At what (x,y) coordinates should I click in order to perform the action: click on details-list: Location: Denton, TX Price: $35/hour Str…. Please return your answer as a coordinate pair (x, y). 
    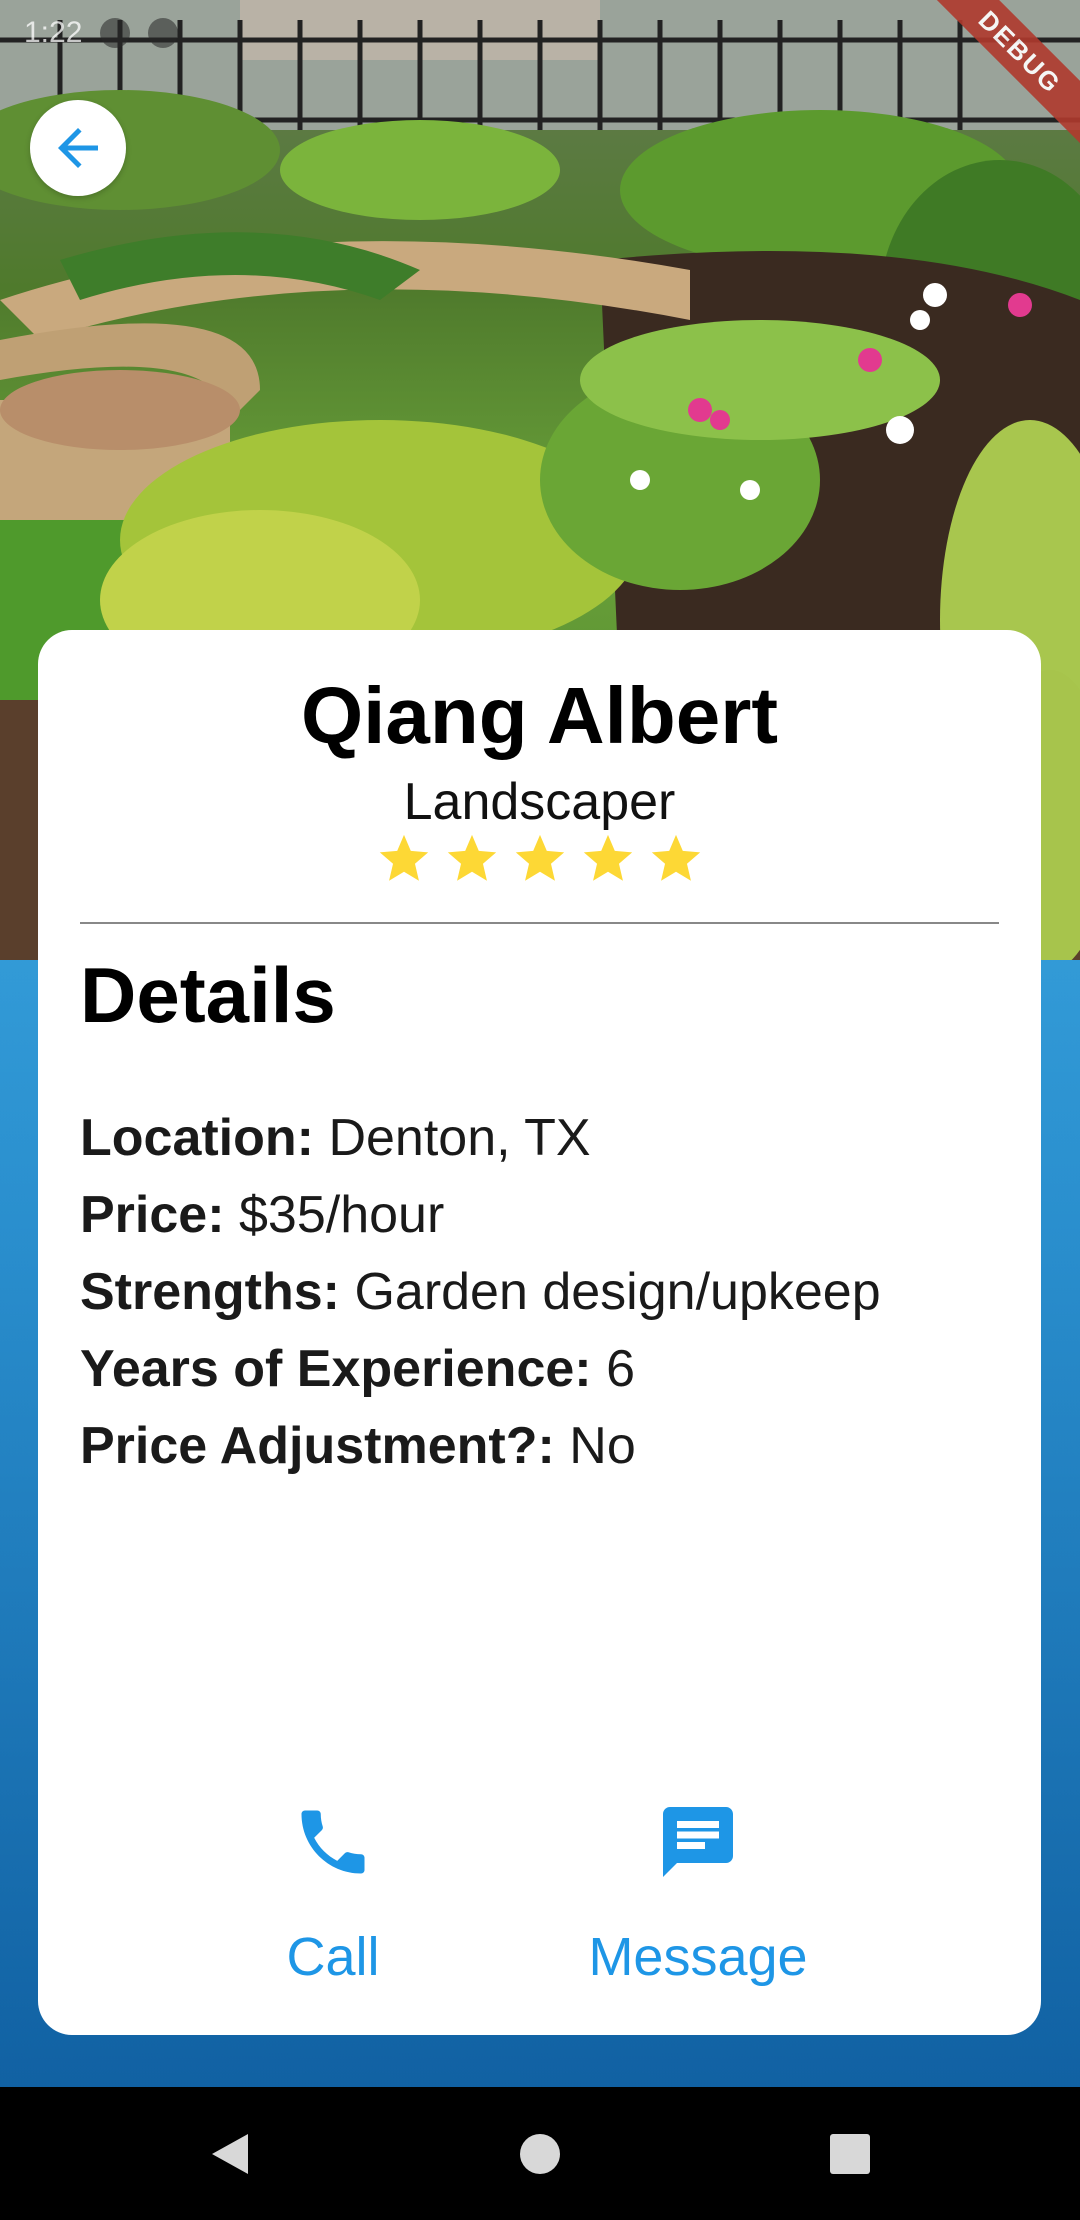
    Looking at the image, I should click on (539, 1292).